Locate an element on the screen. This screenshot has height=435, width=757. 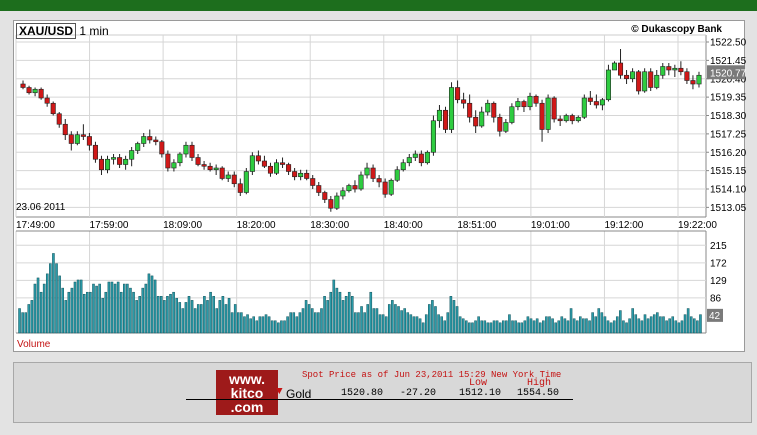
symbol-label: XAU/USD is located at coordinates (46, 31).